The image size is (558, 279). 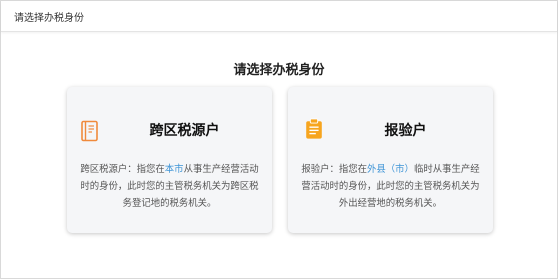 What do you see at coordinates (184, 131) in the screenshot?
I see `card-title: 跨区税源户` at bounding box center [184, 131].